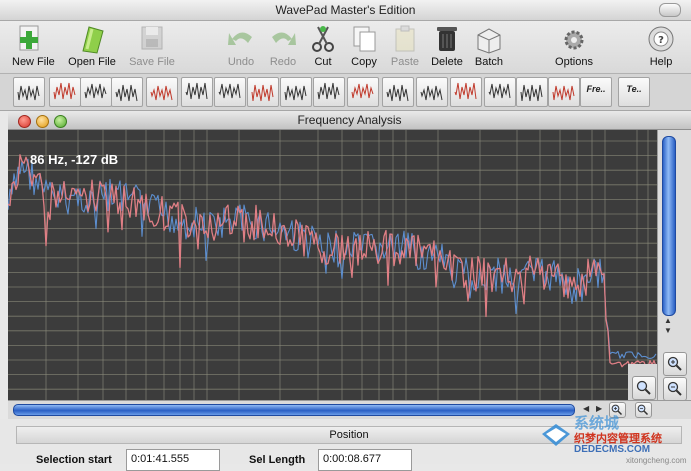  I want to click on frequency-analysis-titlebar: Frequency Analysis, so click(349, 120).